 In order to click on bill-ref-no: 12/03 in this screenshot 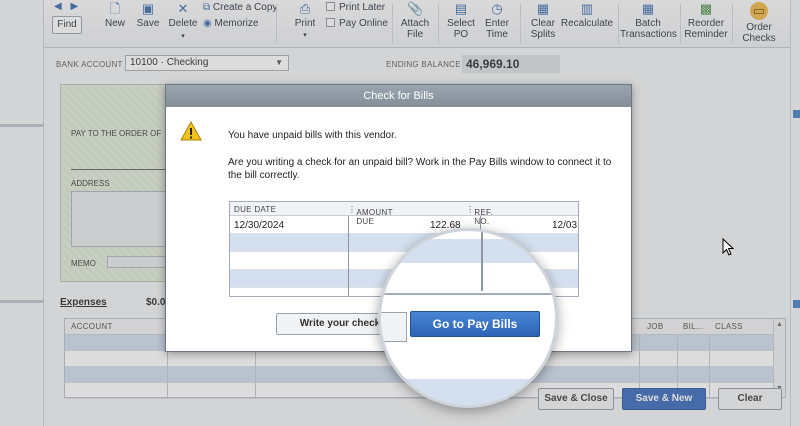, I will do `click(565, 225)`.